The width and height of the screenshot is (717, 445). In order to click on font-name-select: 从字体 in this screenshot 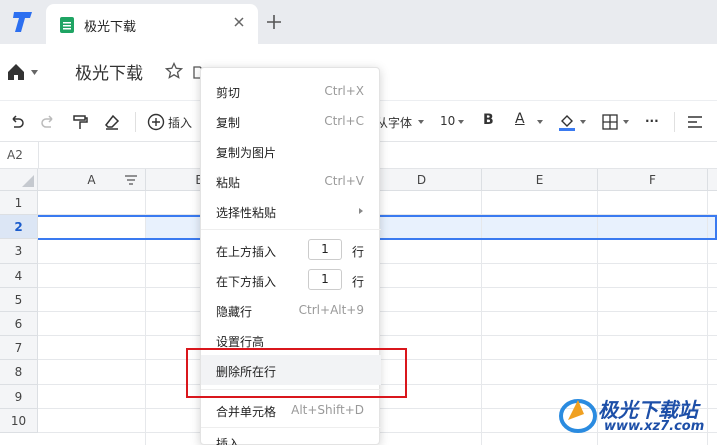, I will do `click(394, 122)`.